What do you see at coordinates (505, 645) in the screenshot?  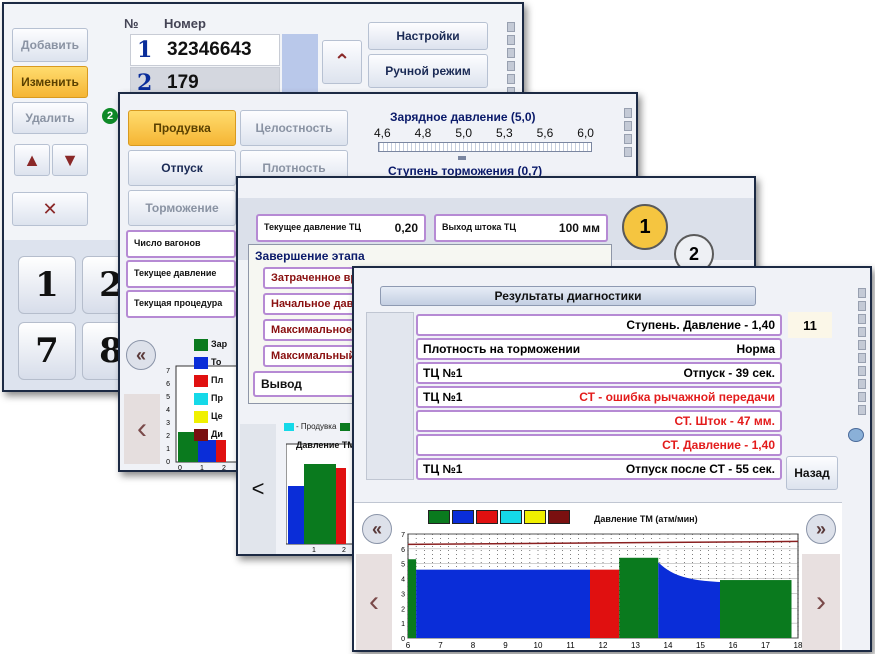 I see `x-tick-label: 9` at bounding box center [505, 645].